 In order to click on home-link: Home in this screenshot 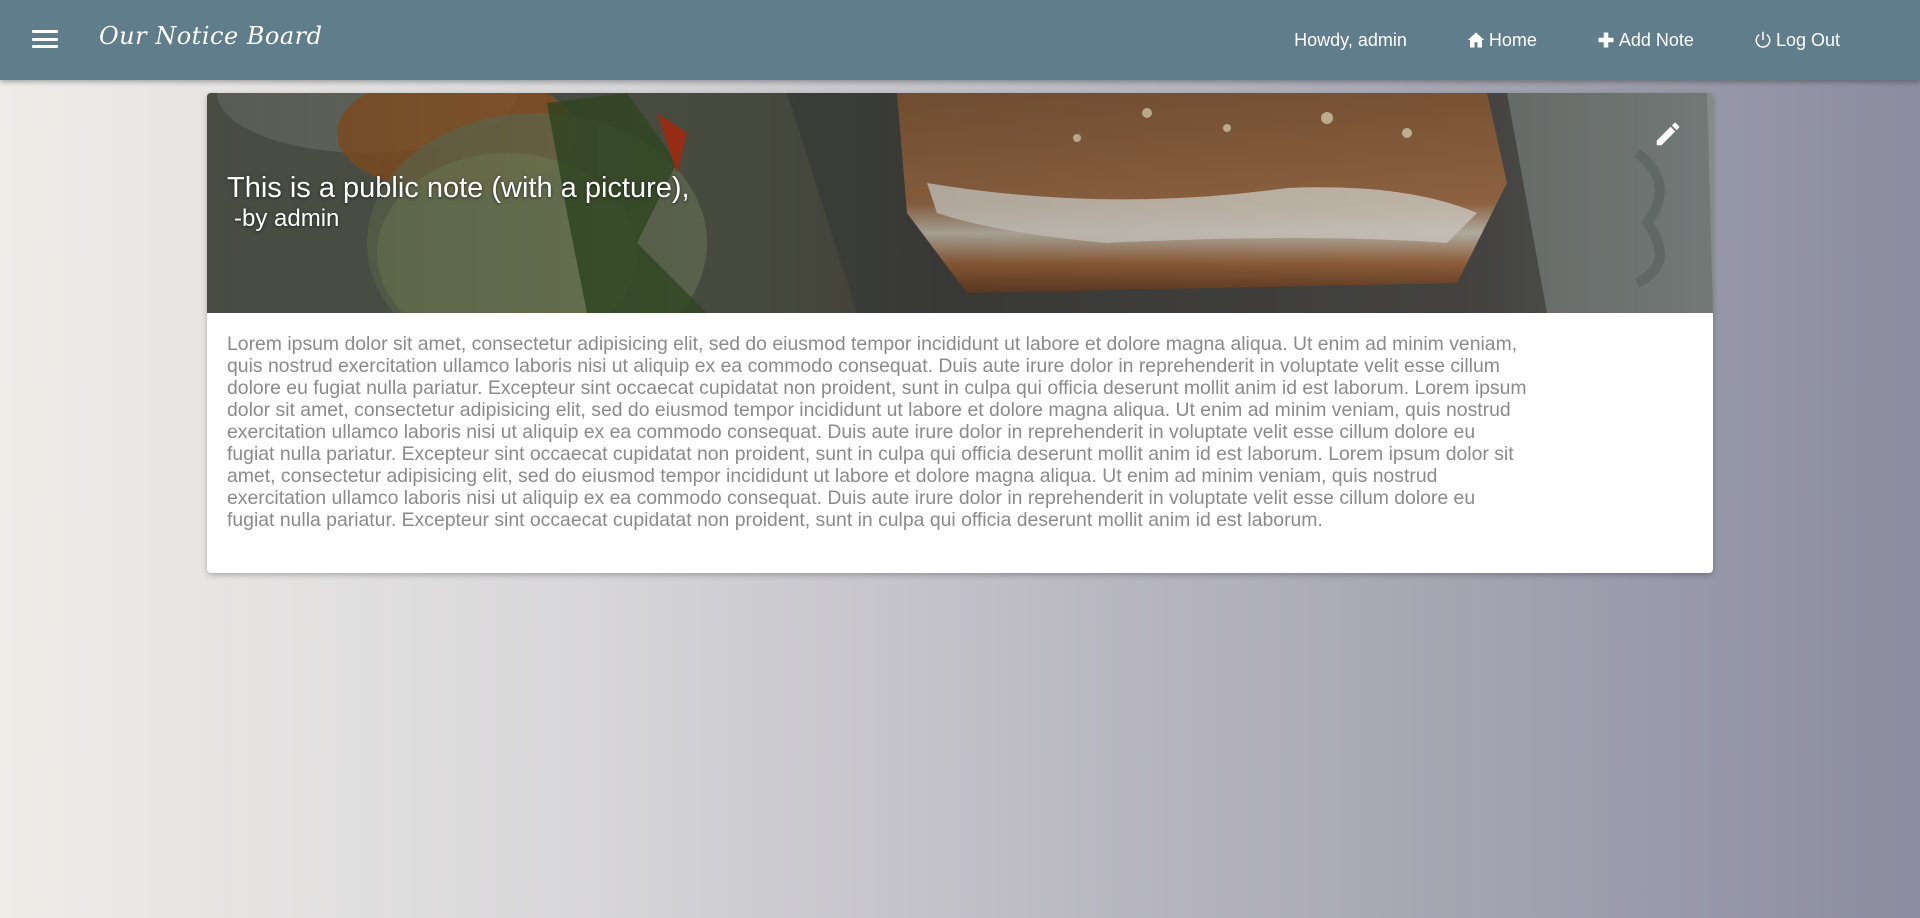, I will do `click(1502, 40)`.